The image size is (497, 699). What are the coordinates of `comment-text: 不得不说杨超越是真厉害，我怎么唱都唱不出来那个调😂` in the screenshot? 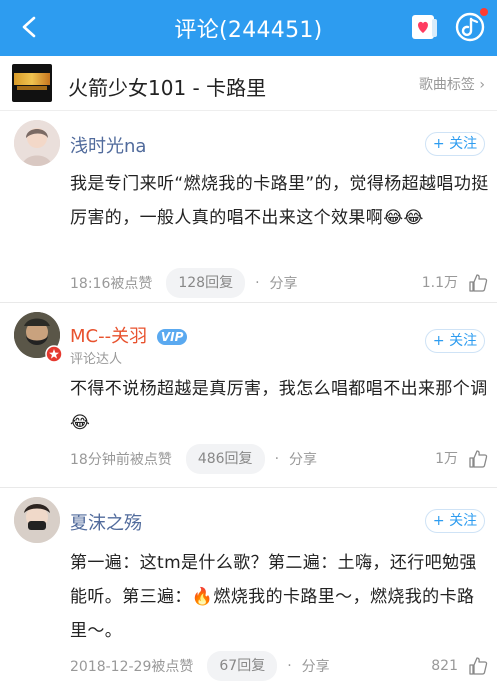 It's located at (279, 406).